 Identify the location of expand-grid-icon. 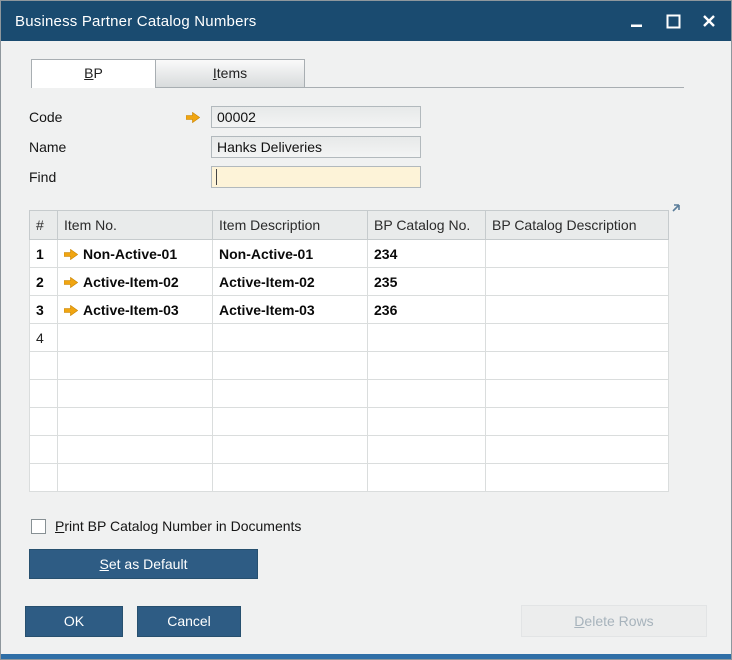
(676, 208).